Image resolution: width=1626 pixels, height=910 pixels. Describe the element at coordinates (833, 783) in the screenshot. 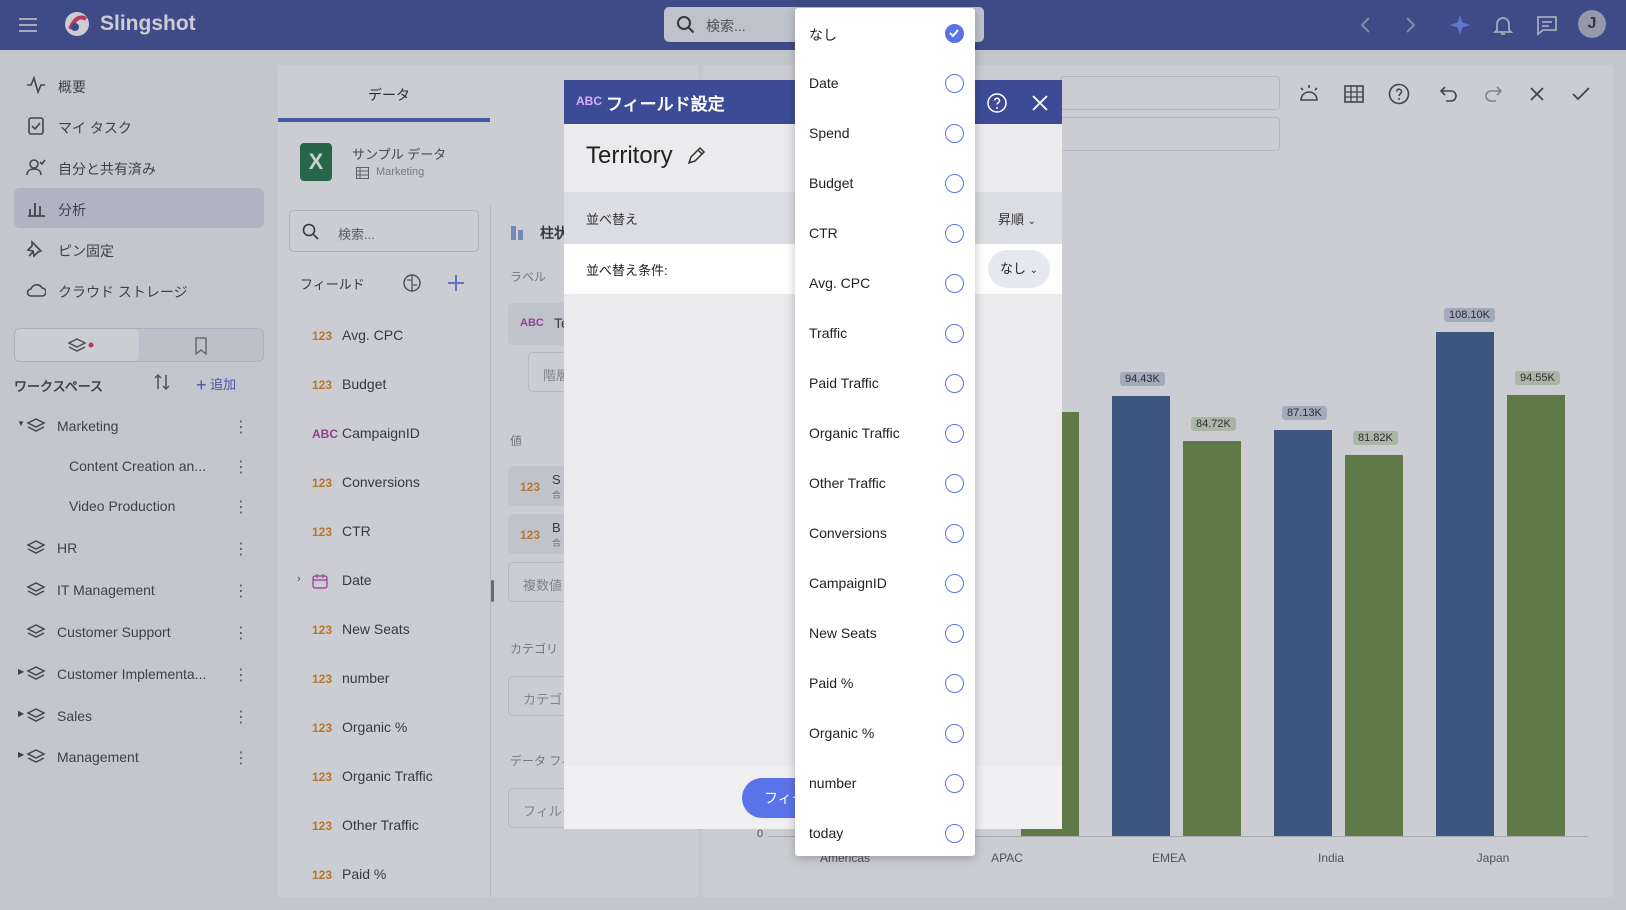

I see `option-label: number` at that location.